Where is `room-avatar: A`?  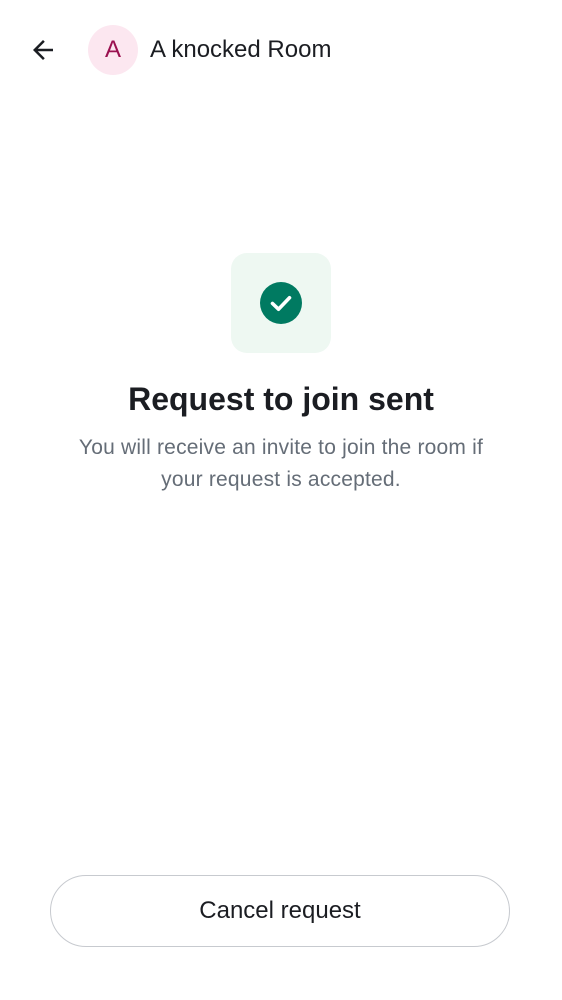 room-avatar: A is located at coordinates (113, 50).